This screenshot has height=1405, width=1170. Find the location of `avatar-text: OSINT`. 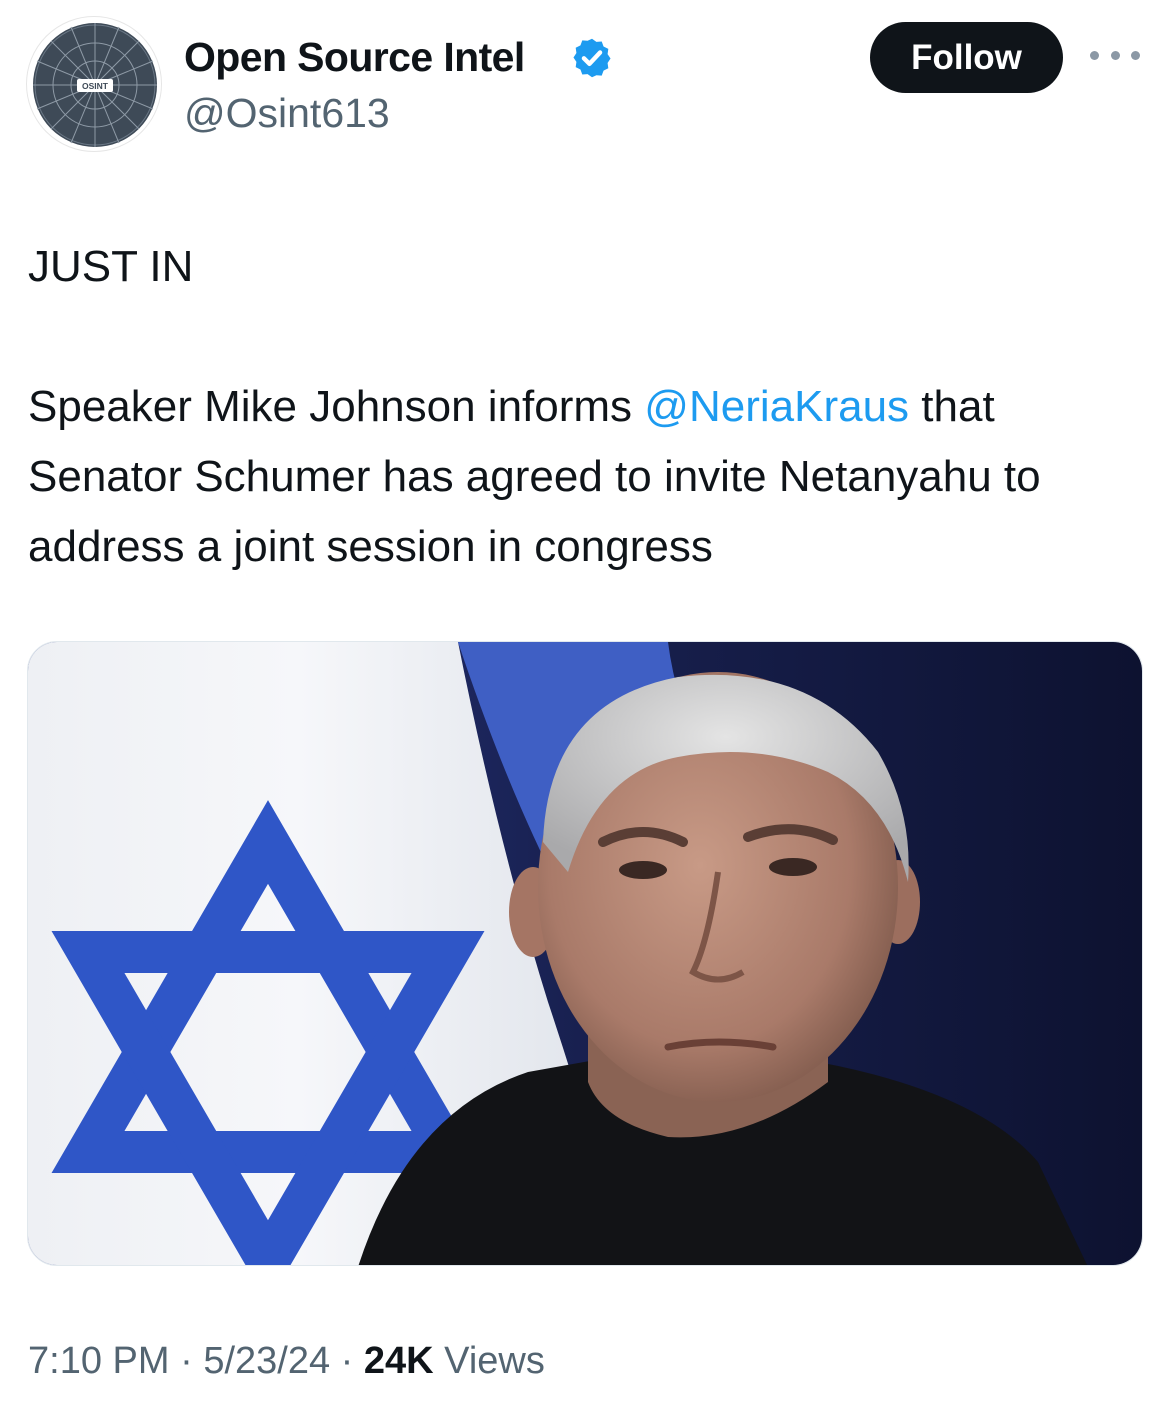

avatar-text: OSINT is located at coordinates (95, 86).